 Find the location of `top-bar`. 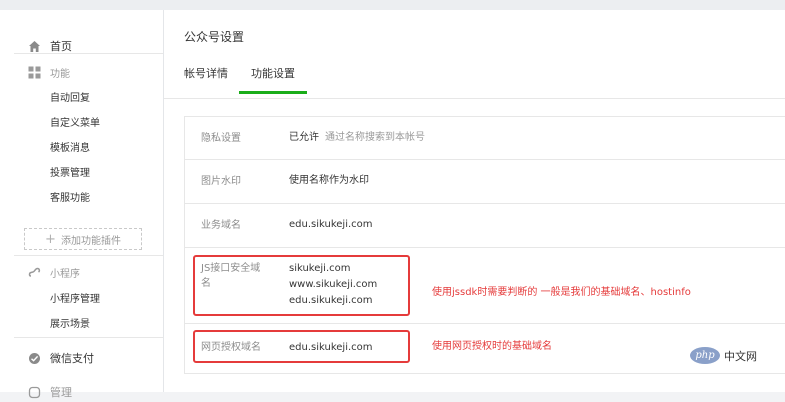

top-bar is located at coordinates (392, 5).